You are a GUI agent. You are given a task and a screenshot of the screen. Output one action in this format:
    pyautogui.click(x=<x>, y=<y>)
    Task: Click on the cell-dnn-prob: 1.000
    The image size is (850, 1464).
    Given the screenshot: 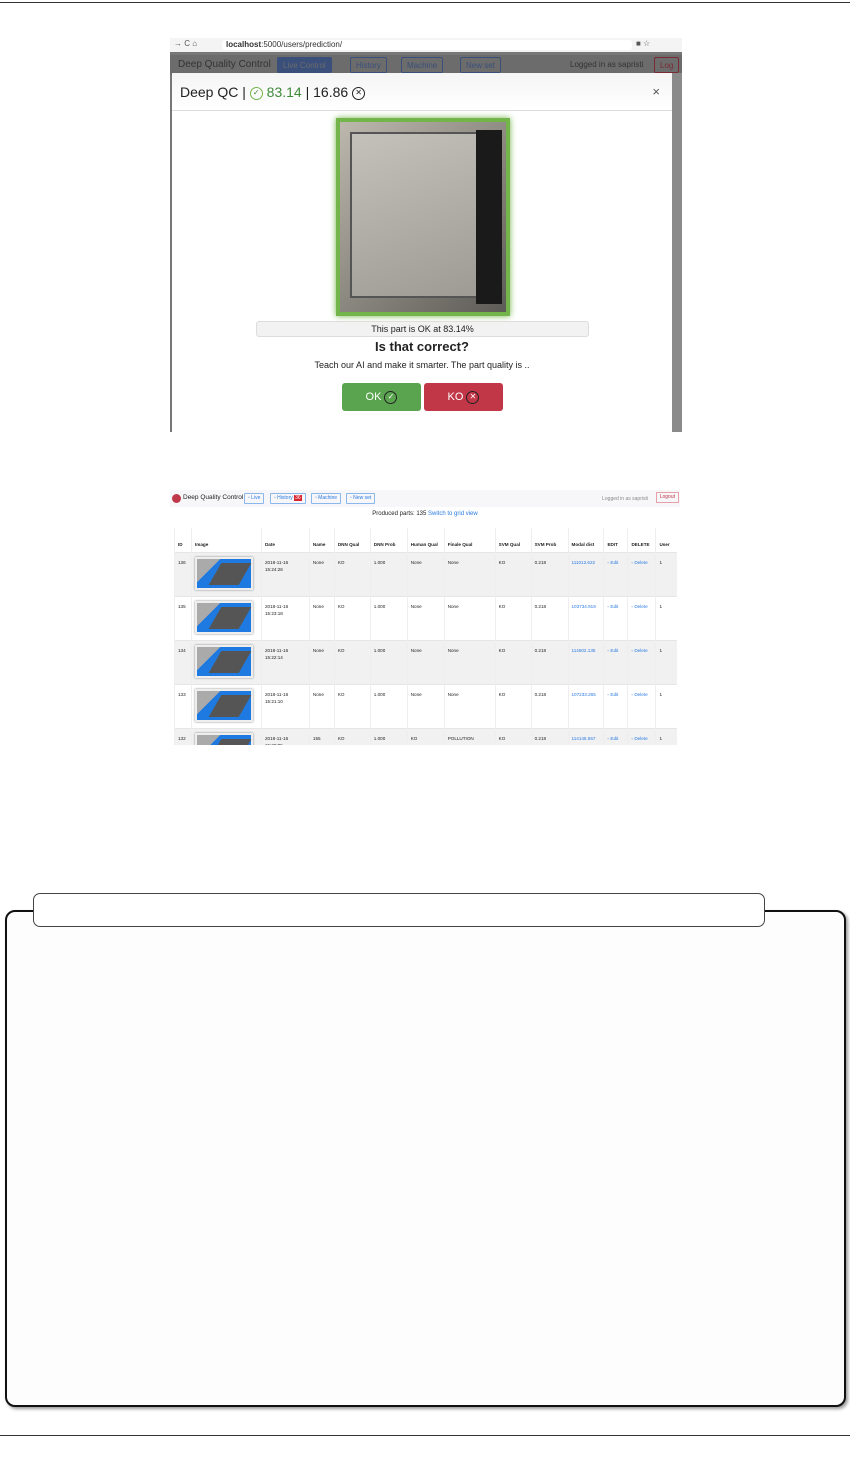 What is the action you would take?
    pyautogui.click(x=388, y=661)
    